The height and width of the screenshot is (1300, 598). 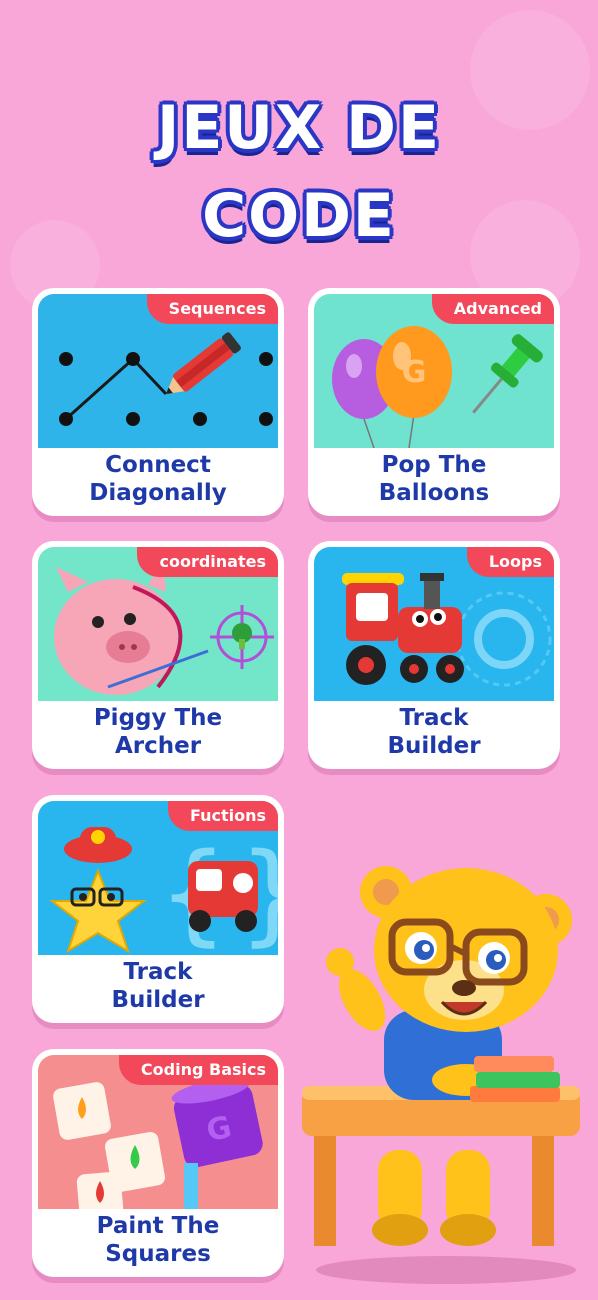 What do you see at coordinates (434, 655) in the screenshot?
I see `game-card-track-builder-loops: Loops Track Builder` at bounding box center [434, 655].